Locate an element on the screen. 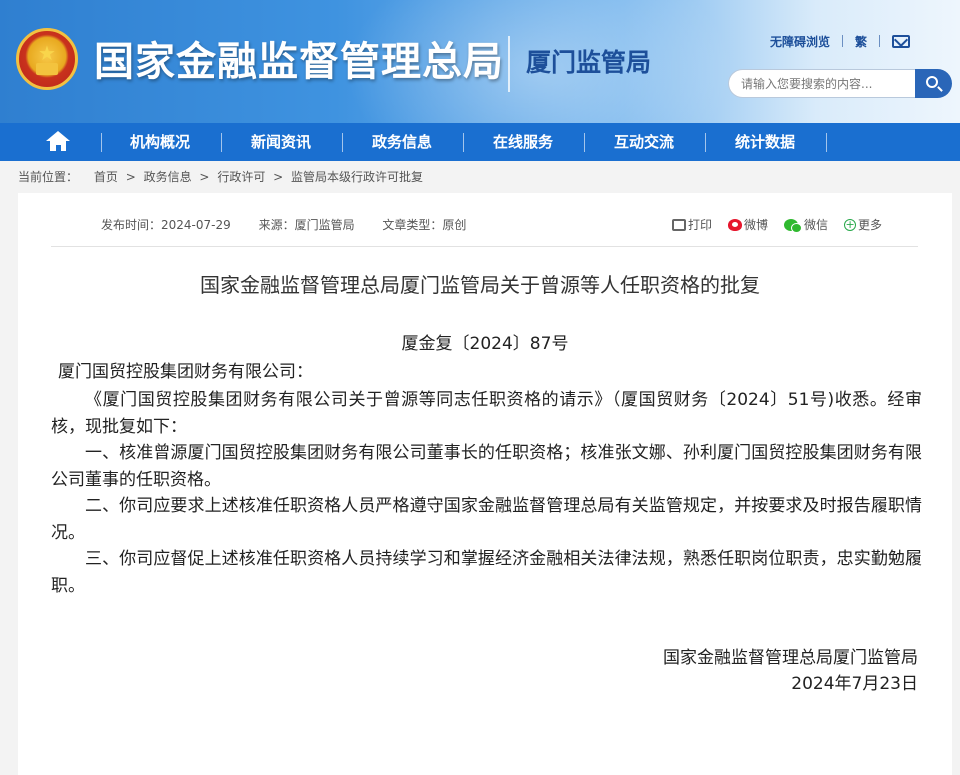 The width and height of the screenshot is (960, 775). sub-title: 厦门监管局 is located at coordinates (588, 63).